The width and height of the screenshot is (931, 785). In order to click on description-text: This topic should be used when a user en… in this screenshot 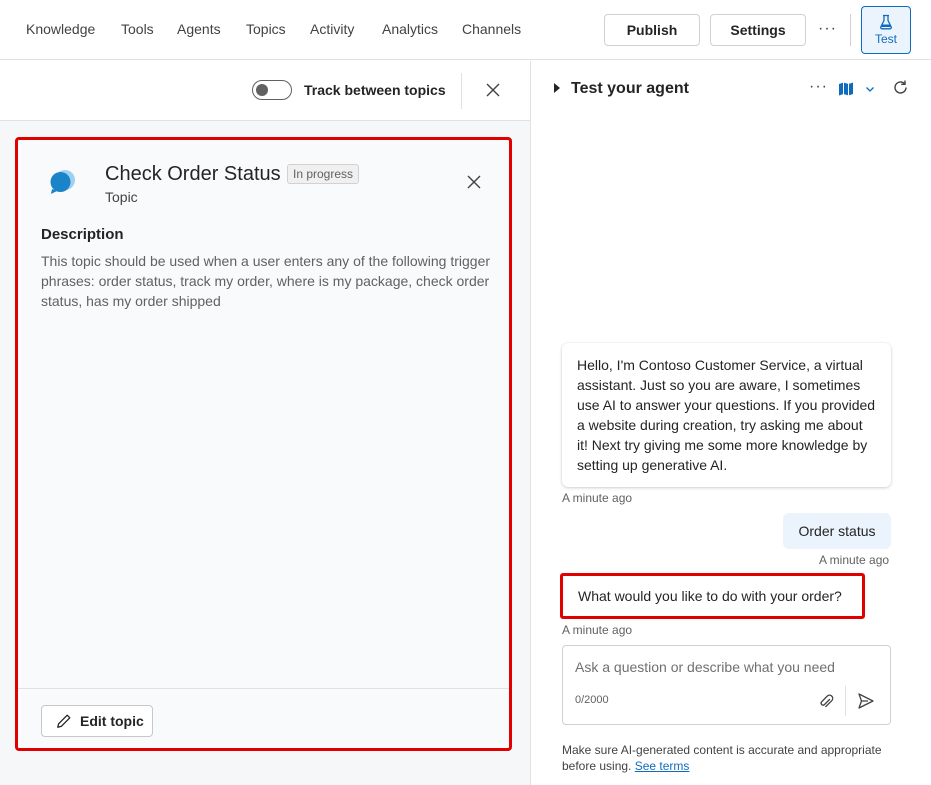, I will do `click(266, 281)`.